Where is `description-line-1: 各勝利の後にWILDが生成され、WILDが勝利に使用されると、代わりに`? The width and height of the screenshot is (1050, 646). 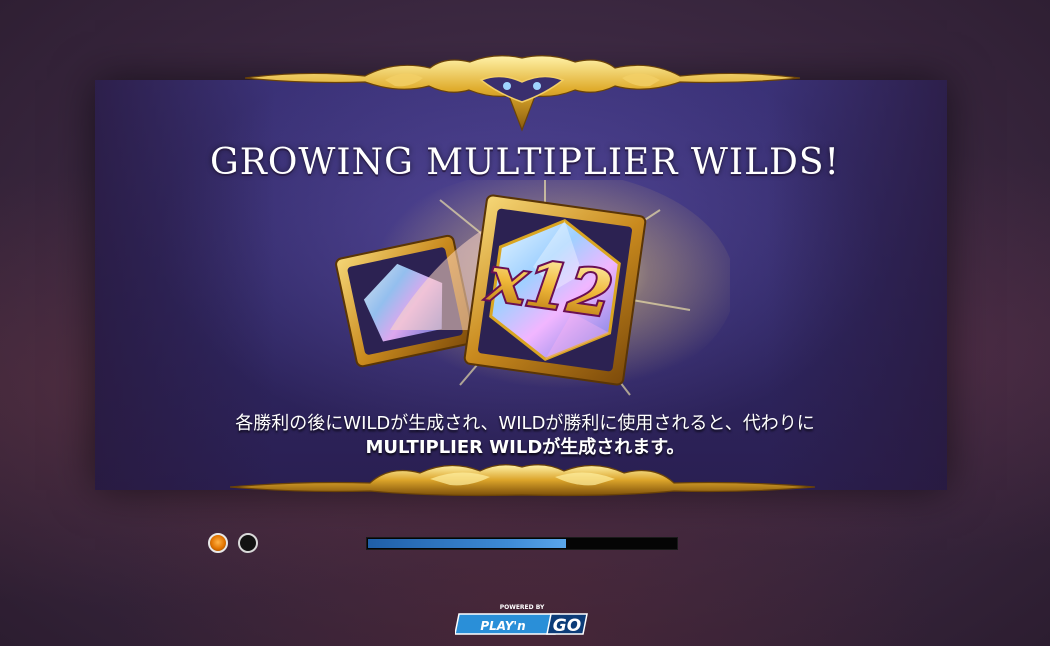 description-line-1: 各勝利の後にWILDが生成され、WILDが勝利に使用されると、代わりに is located at coordinates (525, 423).